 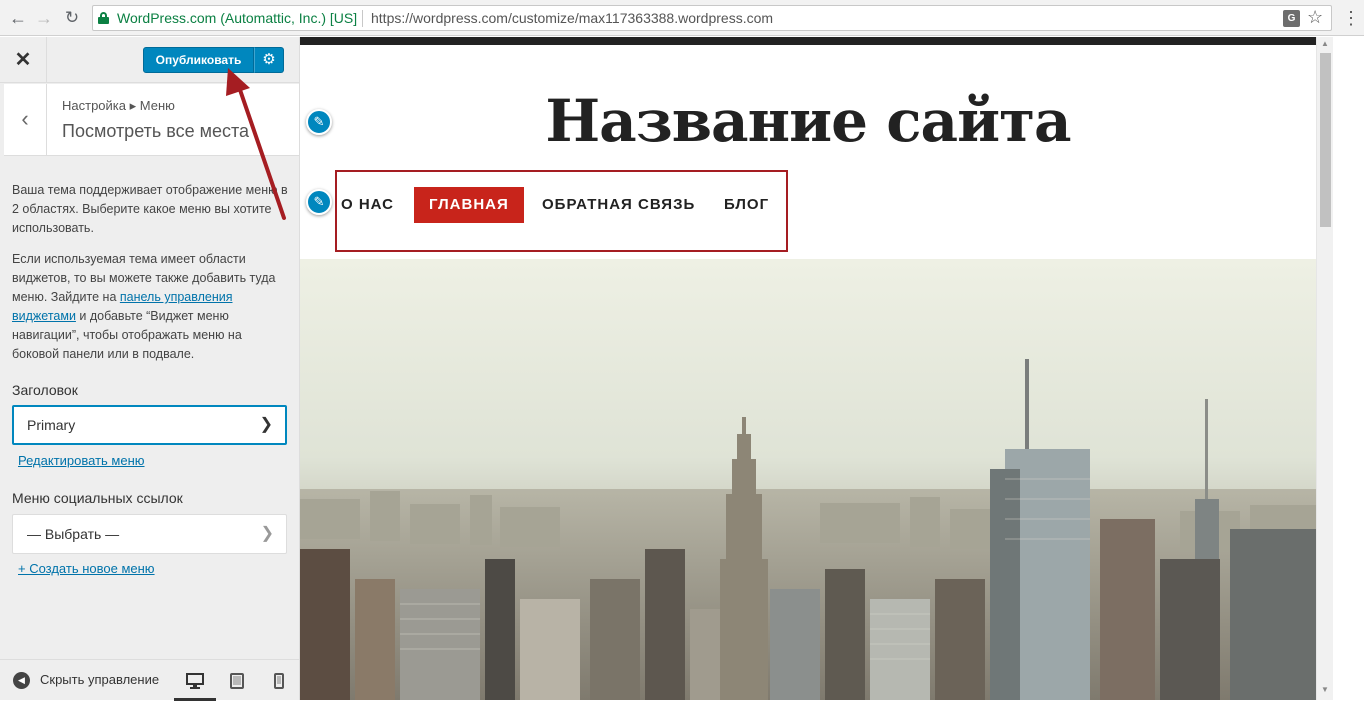 I want to click on star-icon: ☆, so click(x=1315, y=17).